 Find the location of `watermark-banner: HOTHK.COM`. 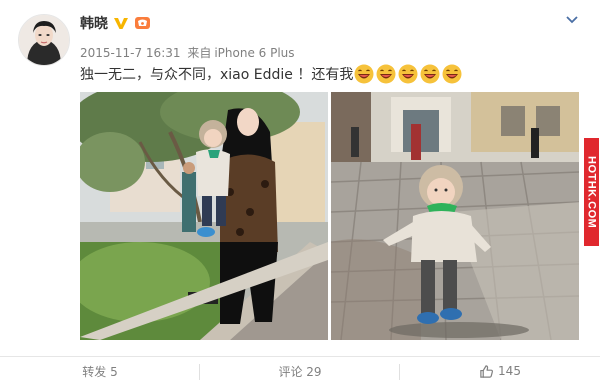

watermark-banner: HOTHK.COM is located at coordinates (591, 192).